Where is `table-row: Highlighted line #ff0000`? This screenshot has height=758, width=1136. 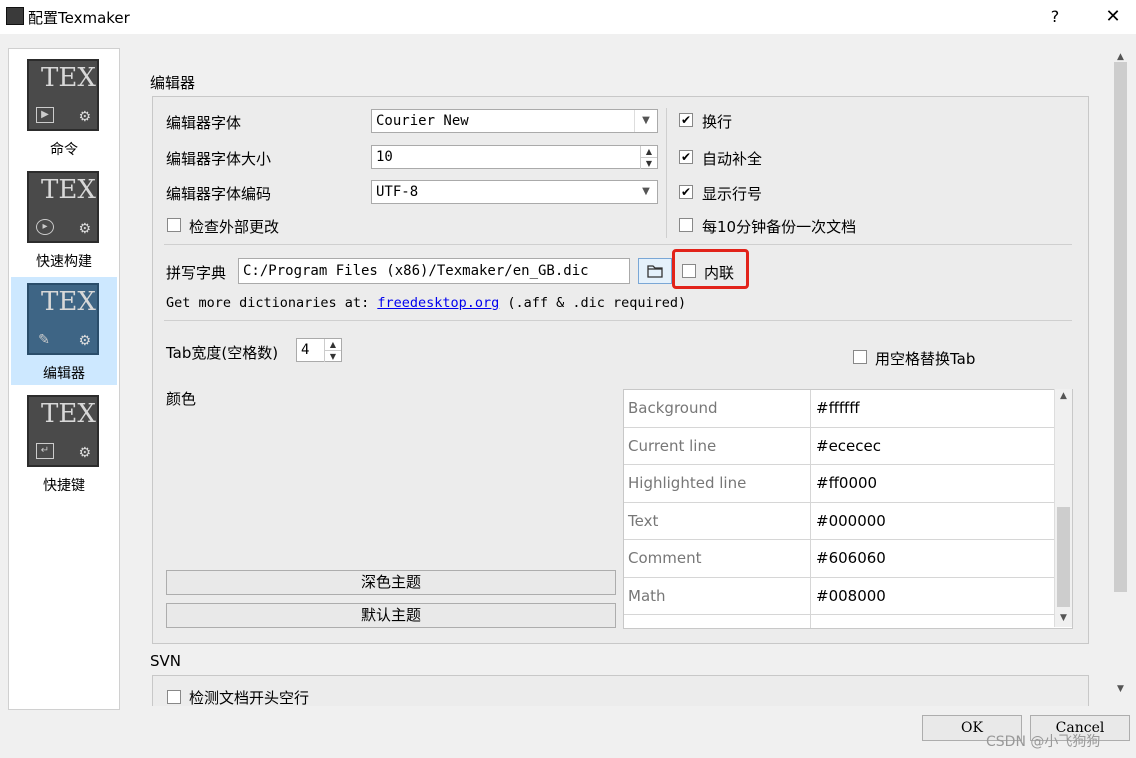 table-row: Highlighted line #ff0000 is located at coordinates (839, 484).